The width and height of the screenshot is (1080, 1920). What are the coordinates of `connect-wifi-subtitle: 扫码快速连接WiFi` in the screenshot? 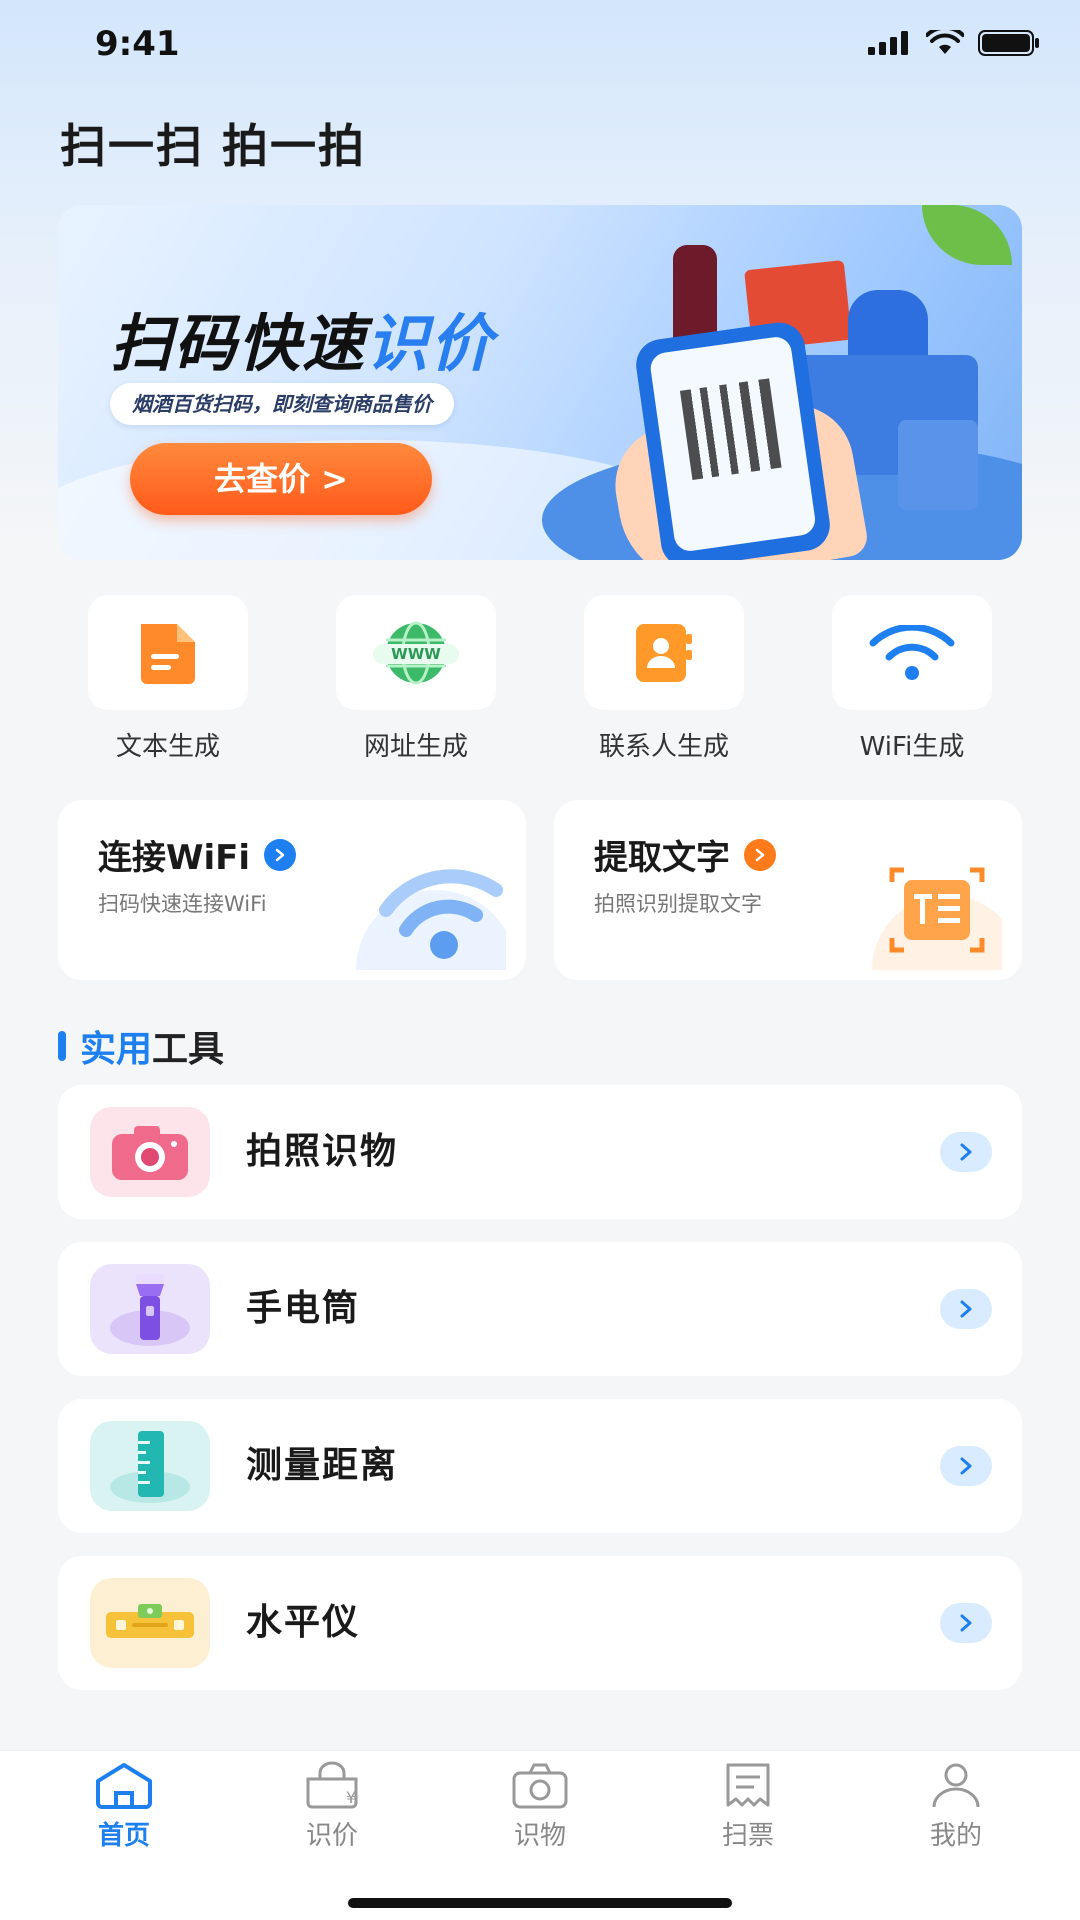 It's located at (182, 904).